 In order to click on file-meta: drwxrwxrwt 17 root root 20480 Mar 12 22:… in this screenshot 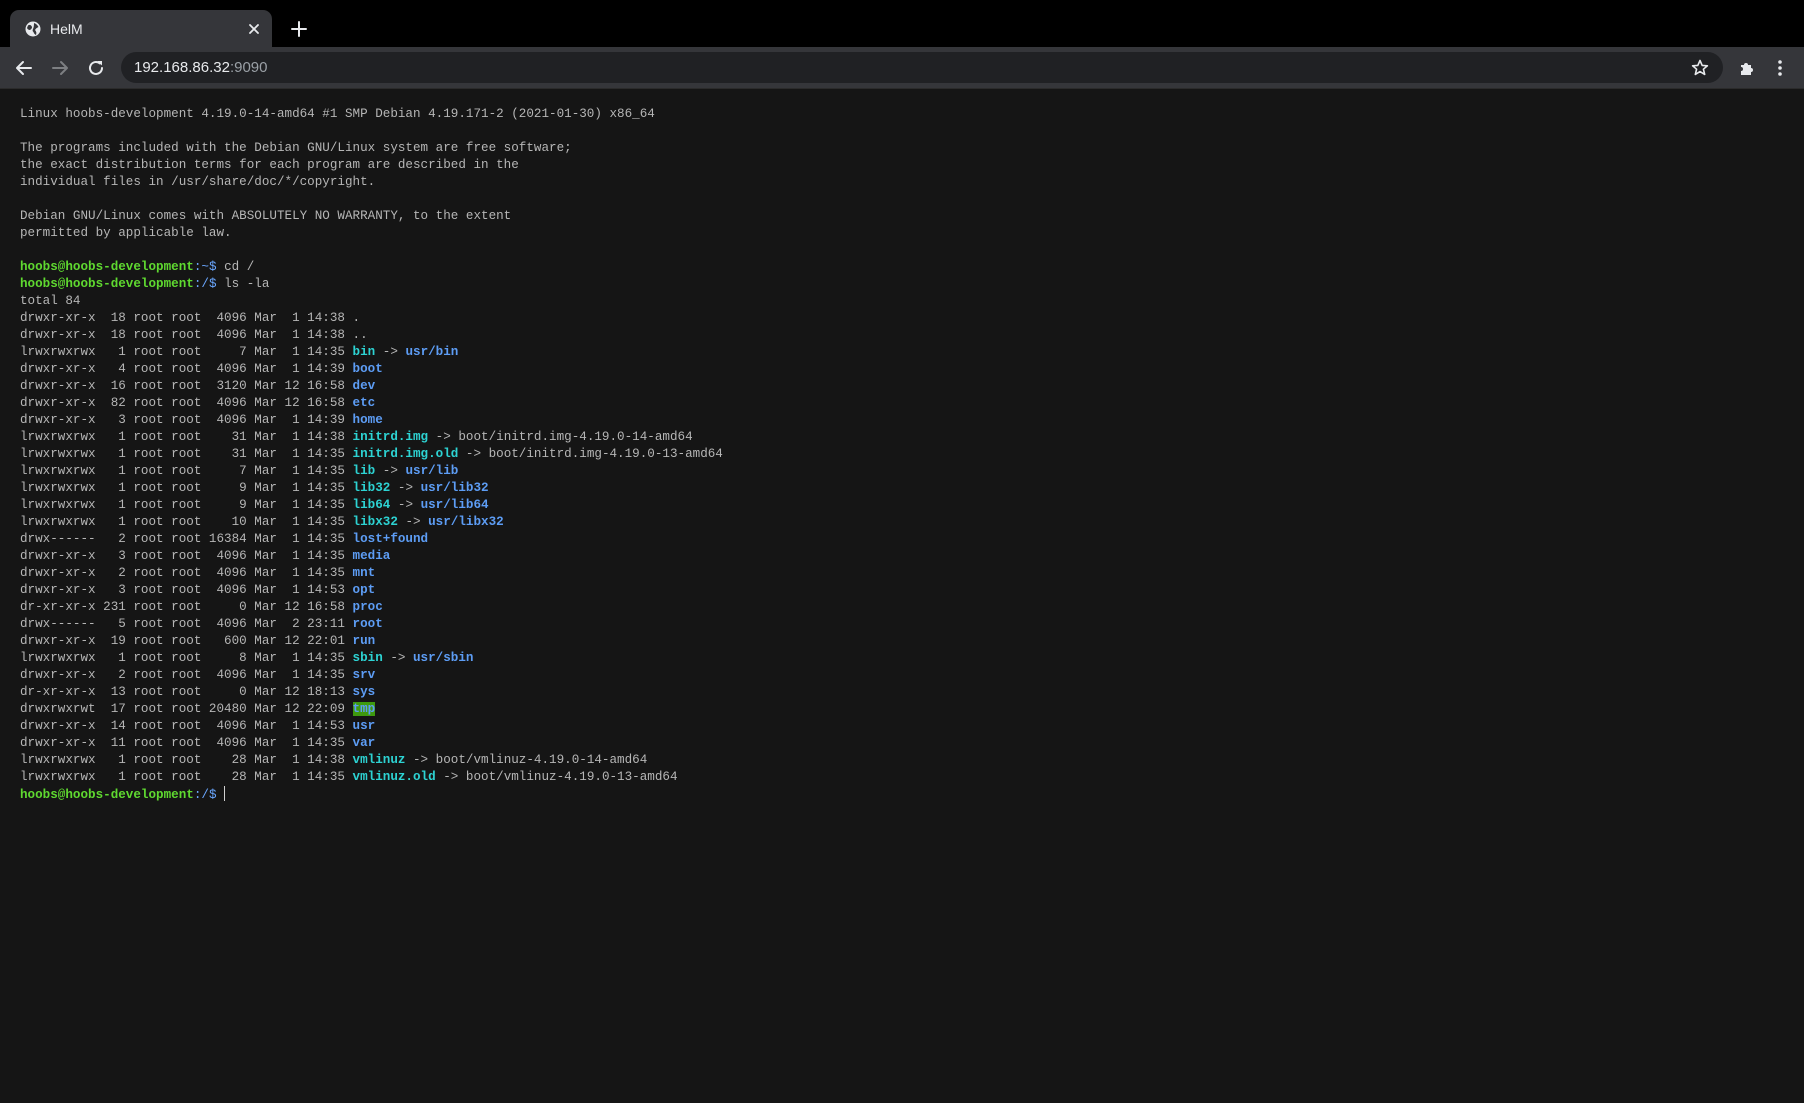, I will do `click(186, 709)`.